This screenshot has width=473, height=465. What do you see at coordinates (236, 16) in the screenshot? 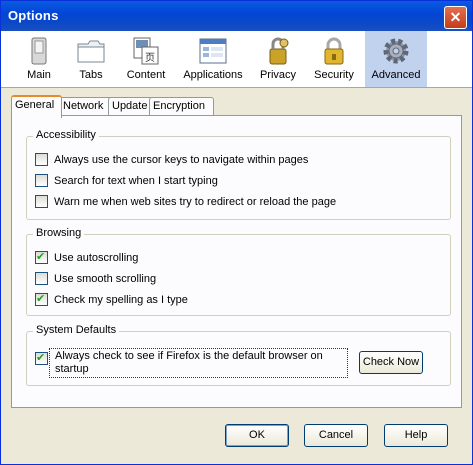
I see `title-bar: Options ✕` at bounding box center [236, 16].